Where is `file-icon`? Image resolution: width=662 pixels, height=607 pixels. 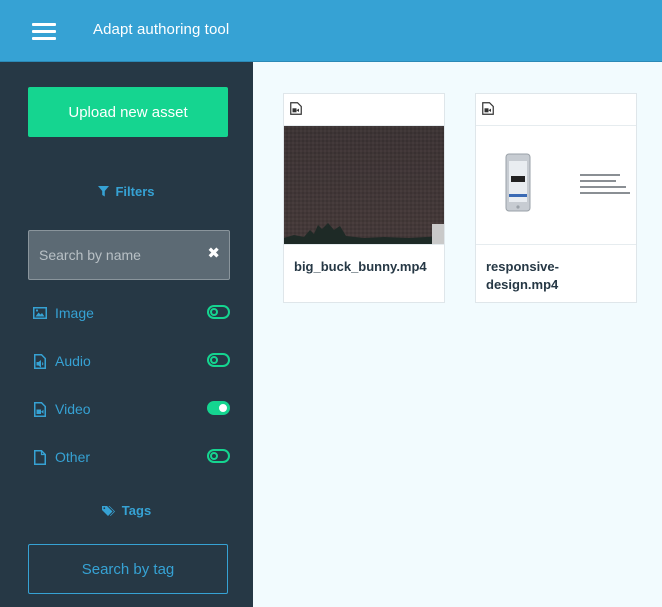 file-icon is located at coordinates (40, 457).